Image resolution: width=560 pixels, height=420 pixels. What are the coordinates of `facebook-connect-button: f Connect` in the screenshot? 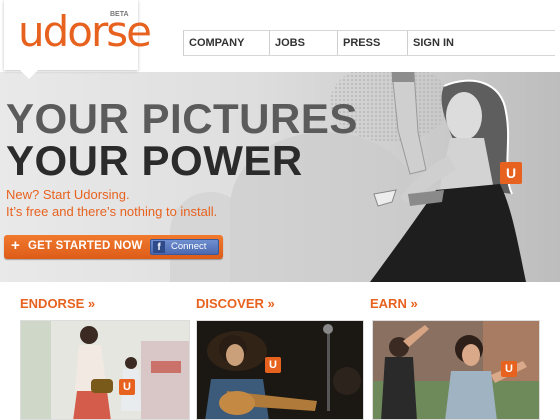 It's located at (184, 247).